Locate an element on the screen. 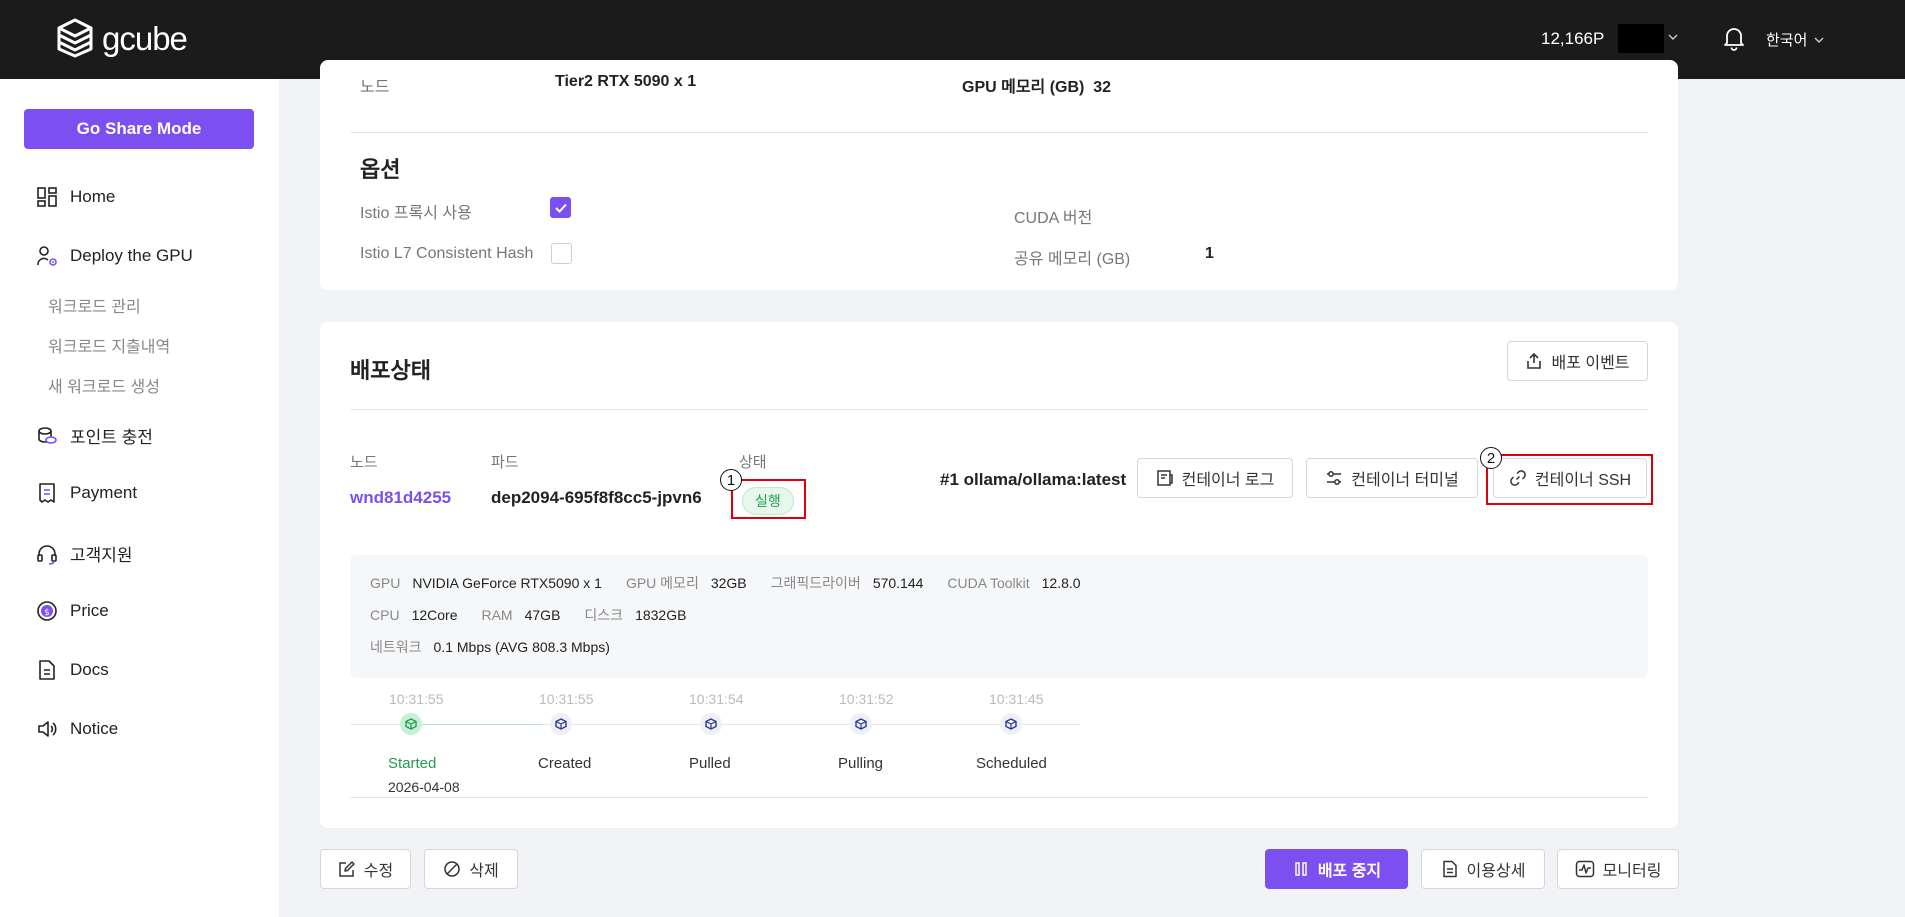 This screenshot has height=917, width=1905. sidebar-item-home: Home is located at coordinates (75, 197).